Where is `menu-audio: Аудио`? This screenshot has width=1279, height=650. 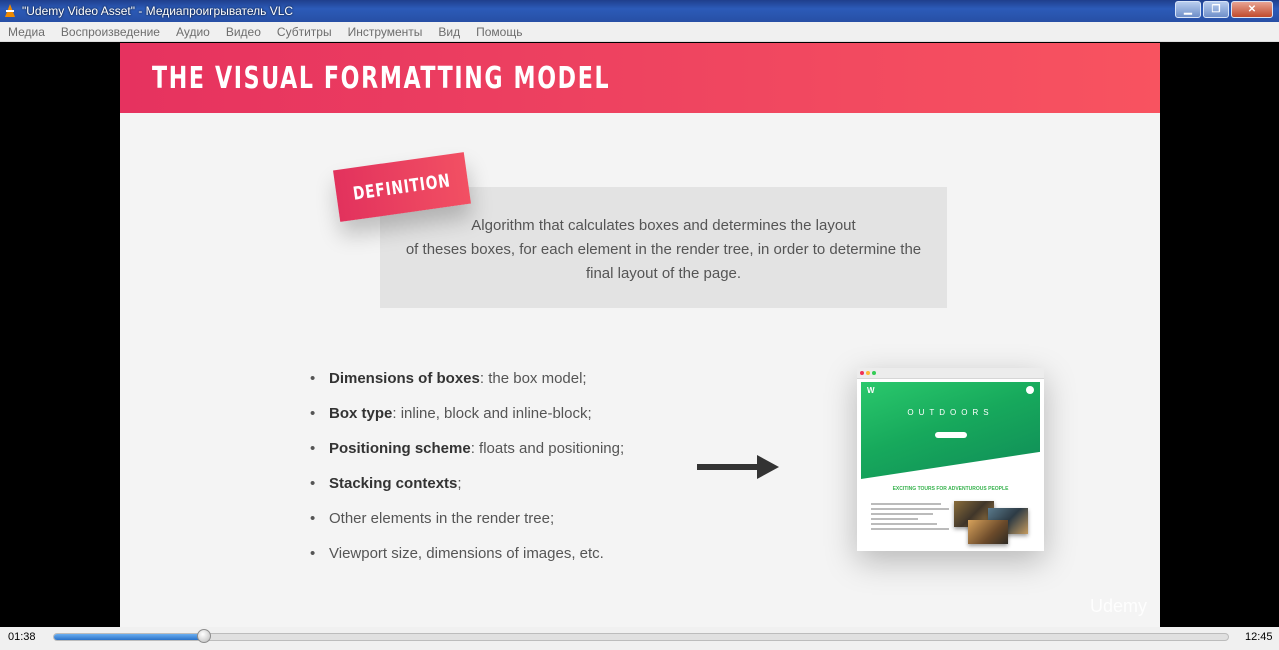 menu-audio: Аудио is located at coordinates (193, 32).